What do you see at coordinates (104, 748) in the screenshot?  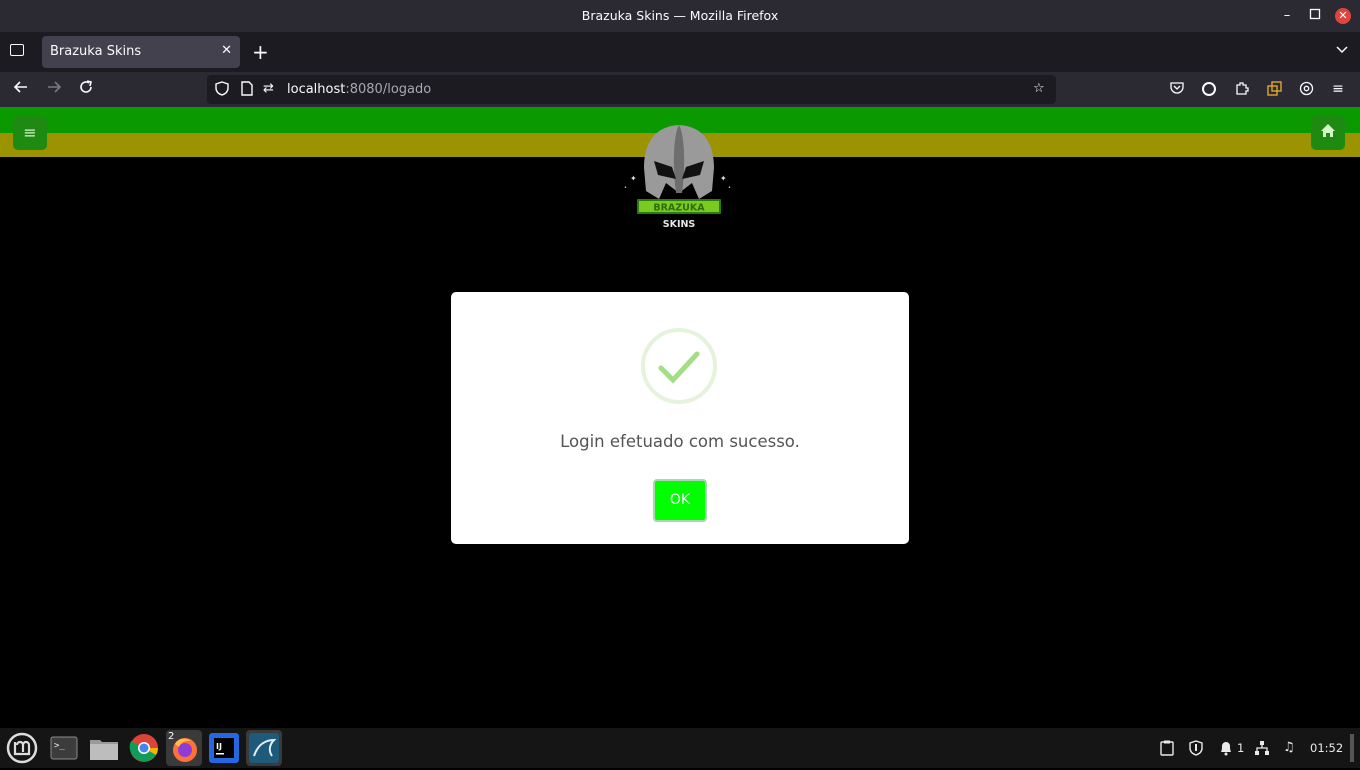 I see `files-icon` at bounding box center [104, 748].